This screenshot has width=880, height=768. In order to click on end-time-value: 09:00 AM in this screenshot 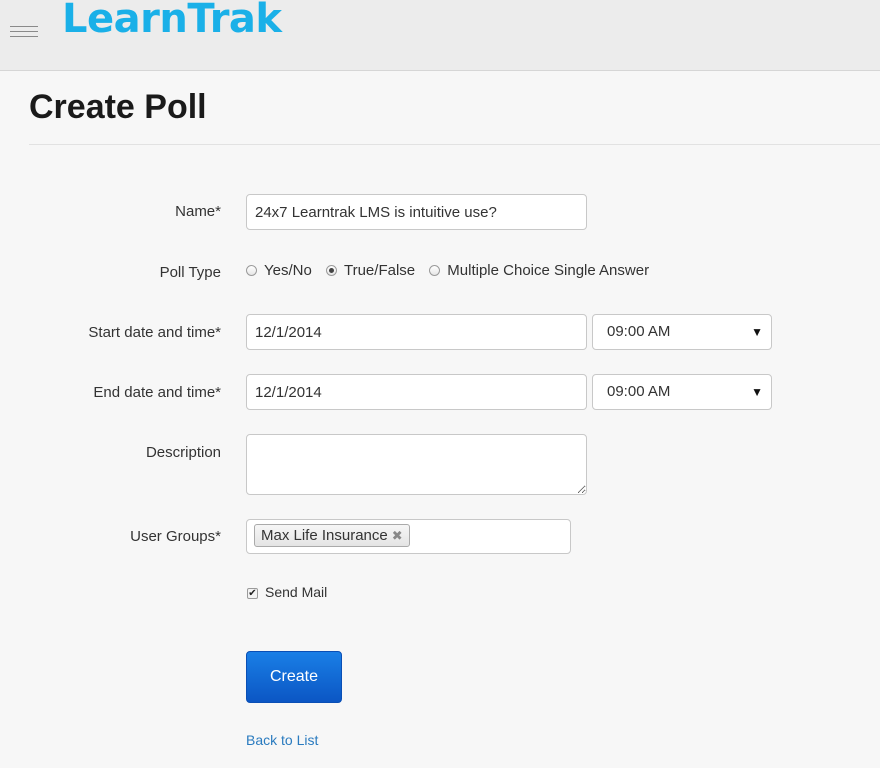, I will do `click(639, 391)`.